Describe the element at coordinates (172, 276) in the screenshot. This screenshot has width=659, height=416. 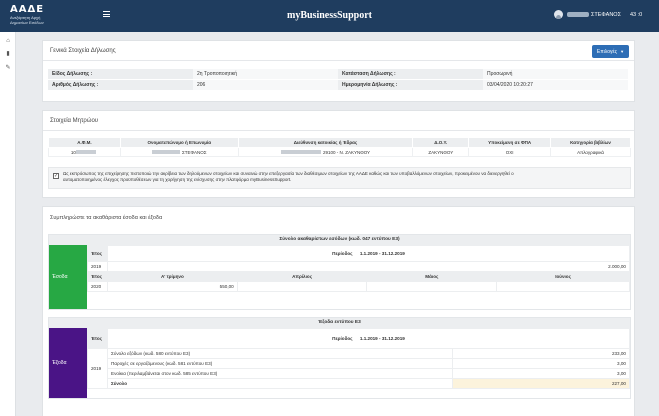
I see `quarter-q1: Α' τρίμηνο` at that location.